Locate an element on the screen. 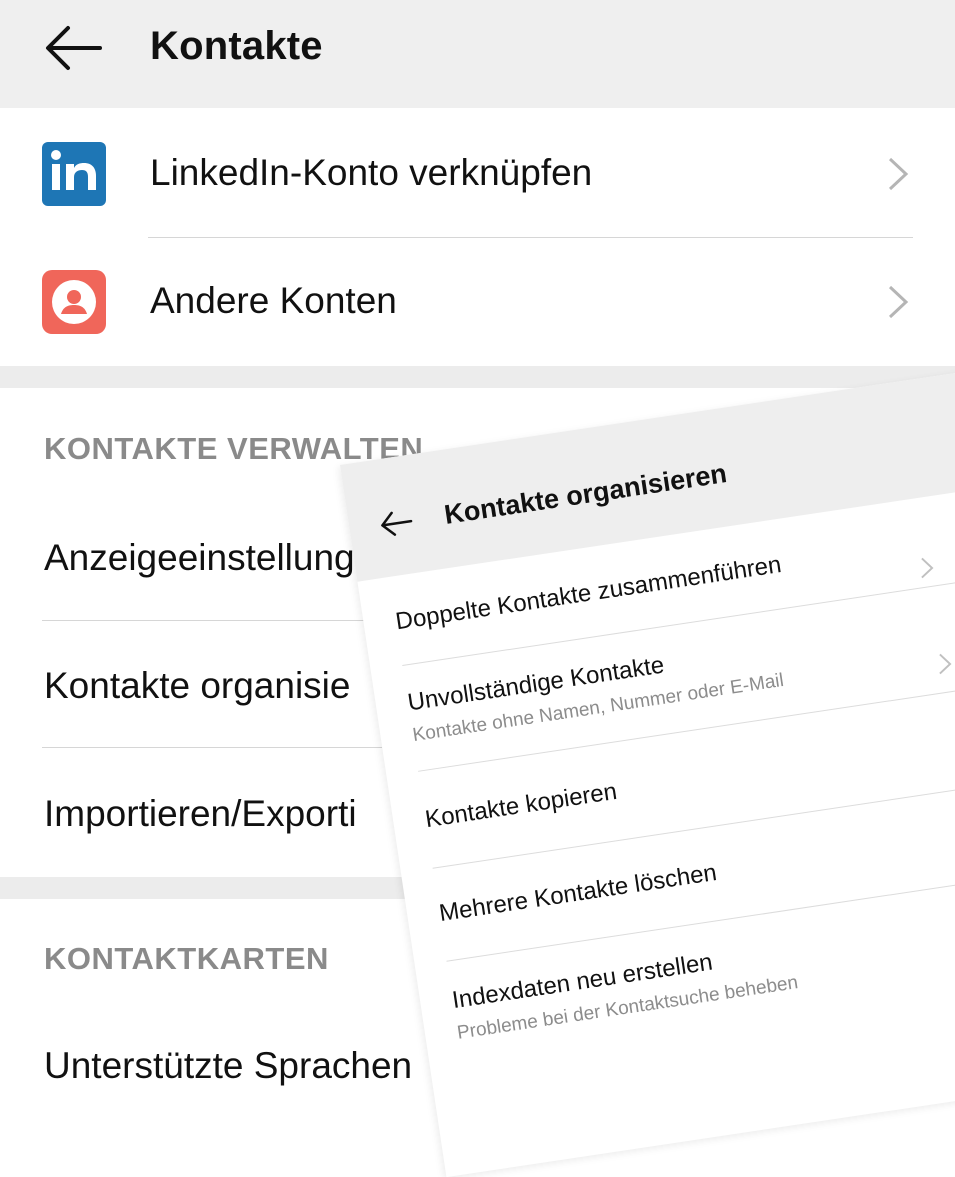 This screenshot has height=1177, width=955. overlay-app-bar: Kontakte organisieren is located at coordinates (647, 471).